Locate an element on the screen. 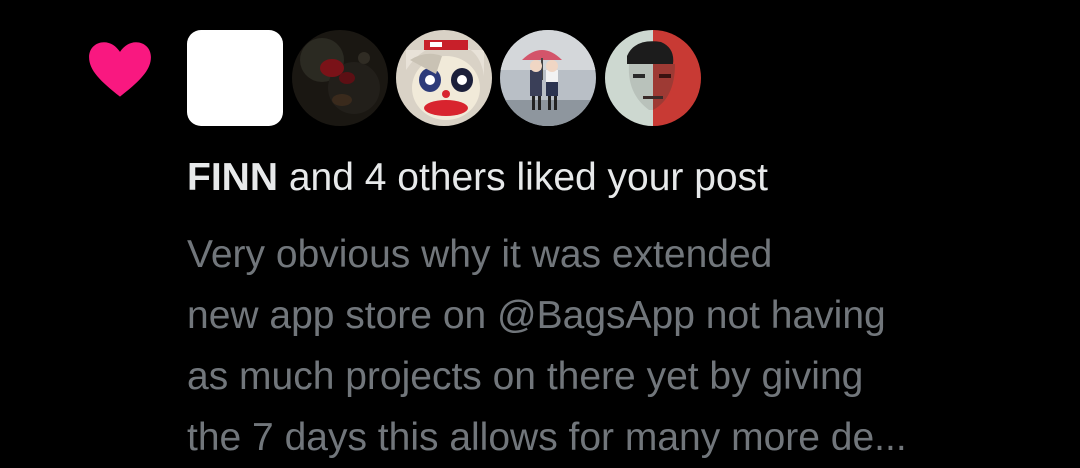  dark-red-abstract-avatar is located at coordinates (340, 78).